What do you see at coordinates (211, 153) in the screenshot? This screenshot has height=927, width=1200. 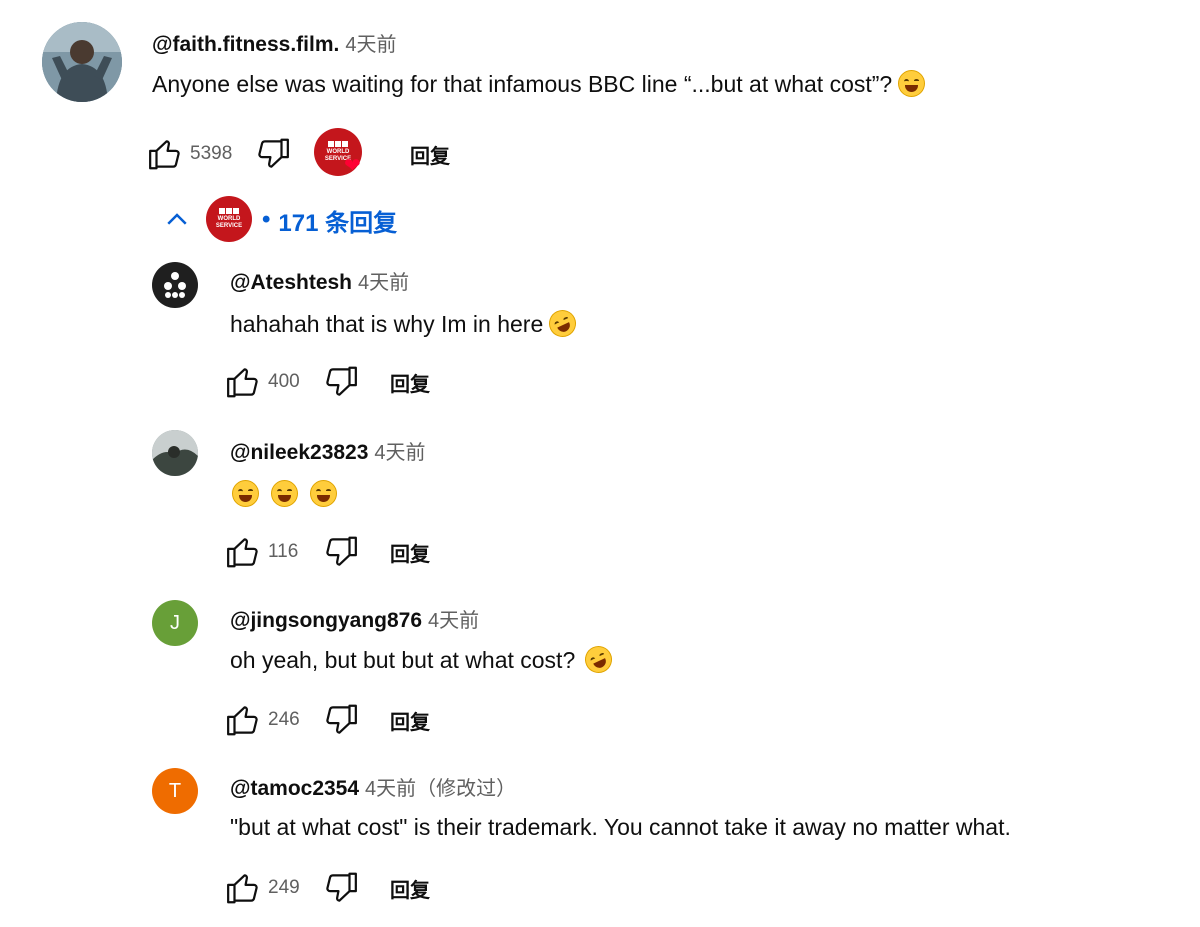 I see `like-count: 5398` at bounding box center [211, 153].